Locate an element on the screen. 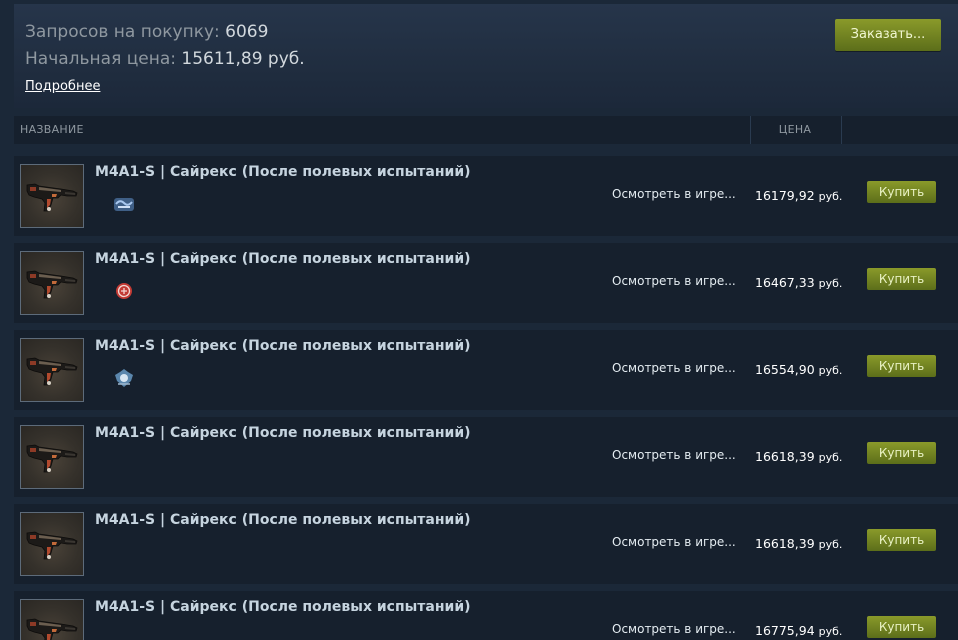 Image resolution: width=958 pixels, height=640 pixels. price-amount: 16554,90 is located at coordinates (785, 369).